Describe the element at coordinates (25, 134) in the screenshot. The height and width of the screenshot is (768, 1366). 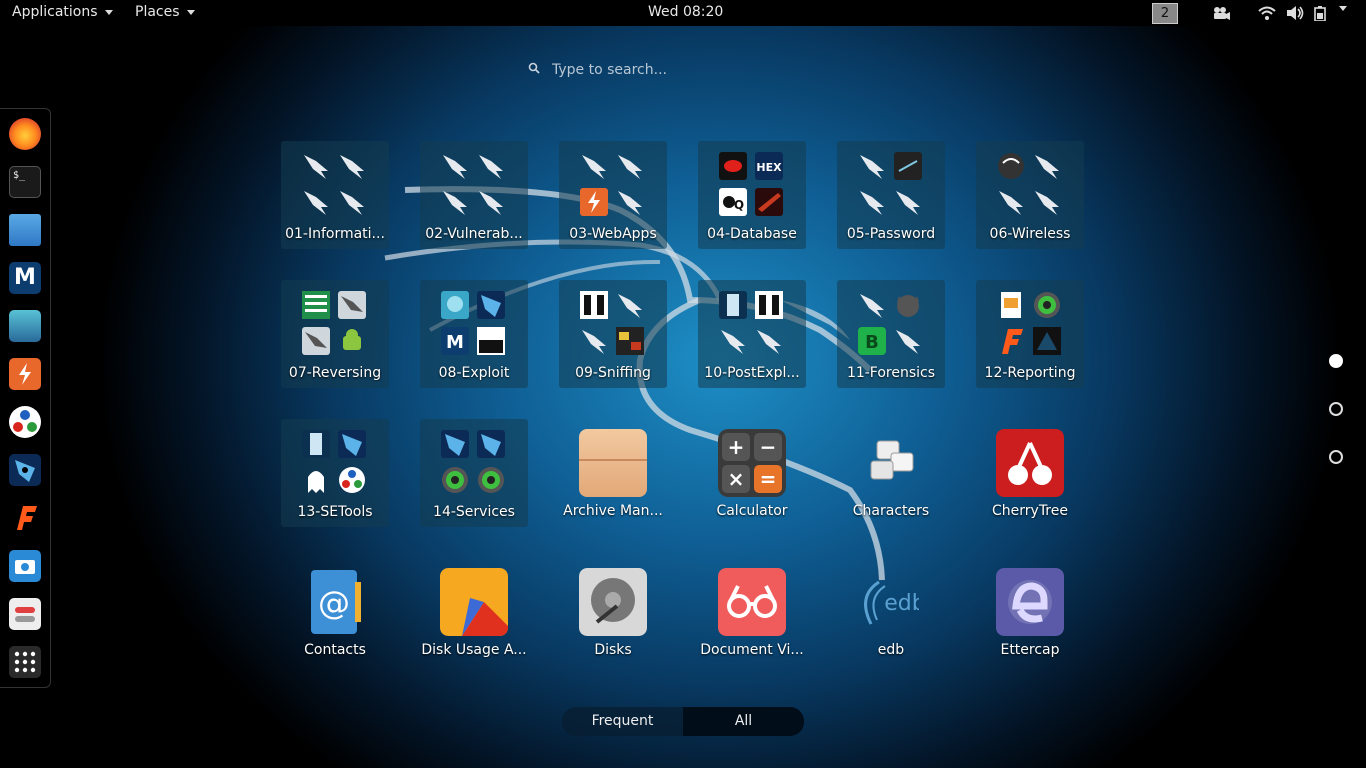
I see `firefox-icon` at that location.